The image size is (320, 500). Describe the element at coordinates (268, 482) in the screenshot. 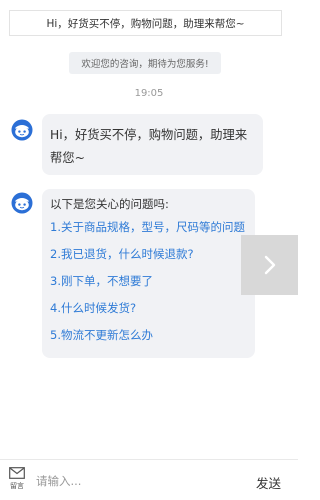

I see `send-button: 发送` at that location.